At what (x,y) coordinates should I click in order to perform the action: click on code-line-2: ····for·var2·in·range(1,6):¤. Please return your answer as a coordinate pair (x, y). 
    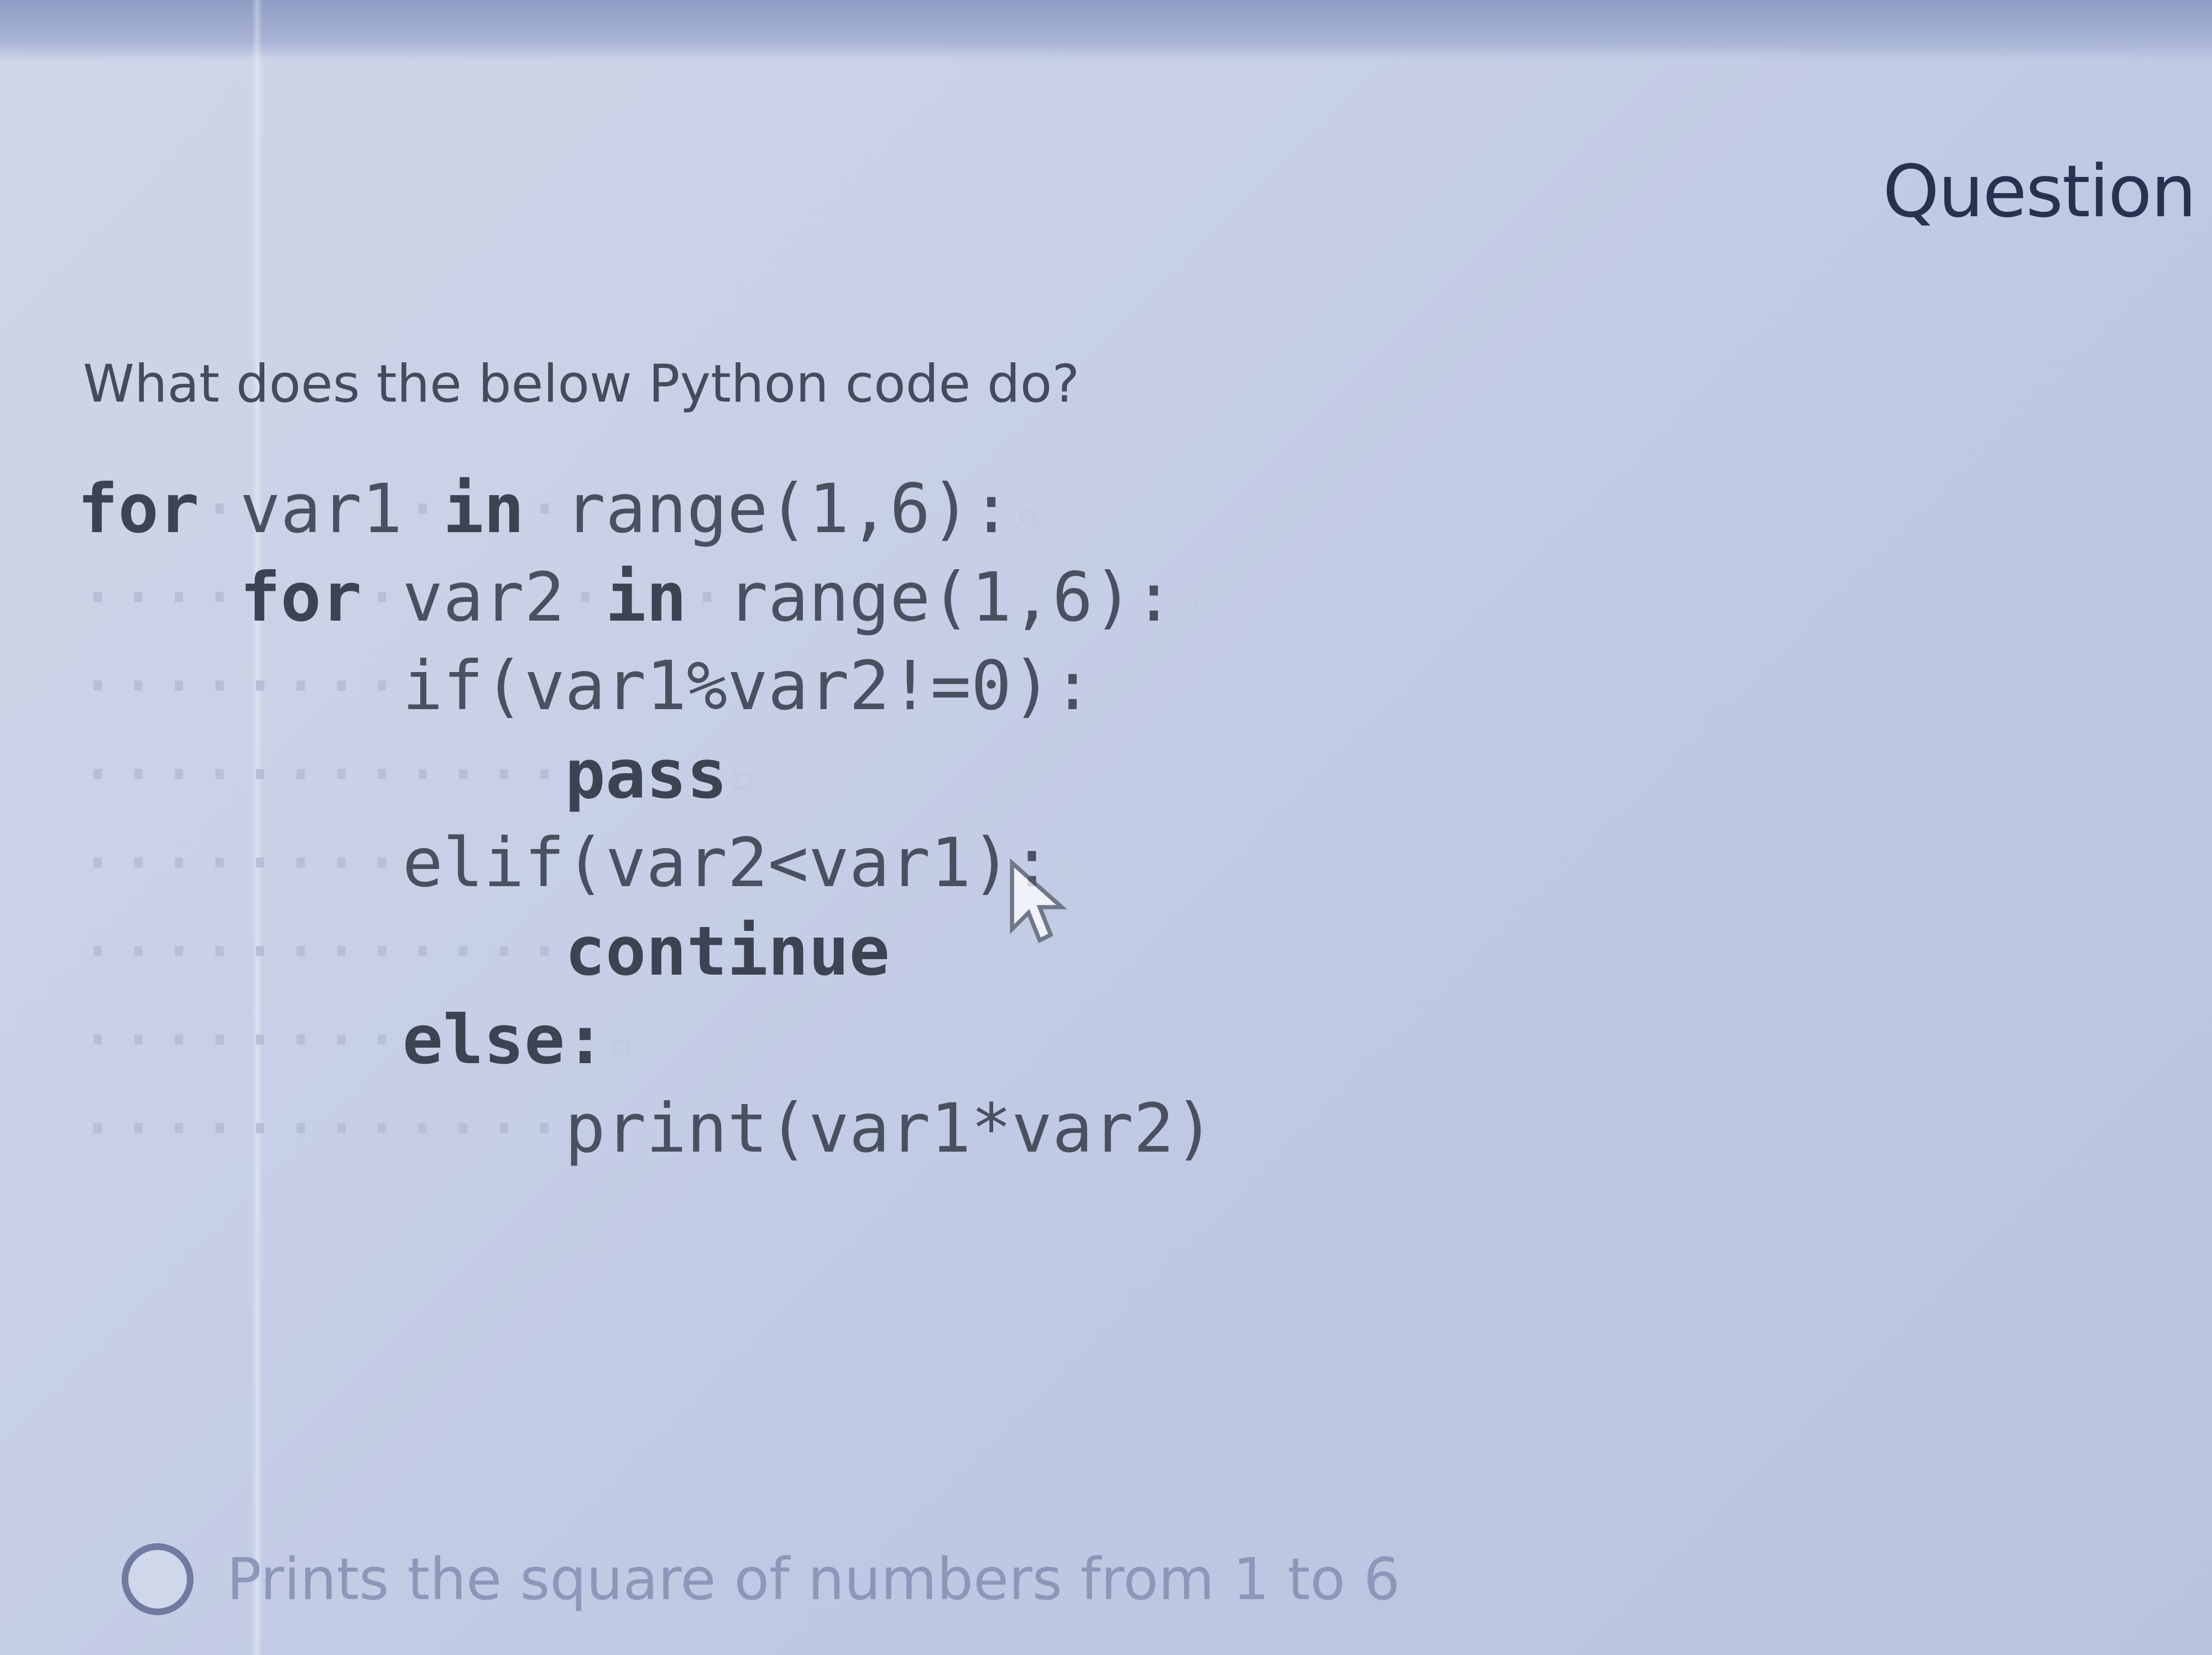
    Looking at the image, I should click on (641, 597).